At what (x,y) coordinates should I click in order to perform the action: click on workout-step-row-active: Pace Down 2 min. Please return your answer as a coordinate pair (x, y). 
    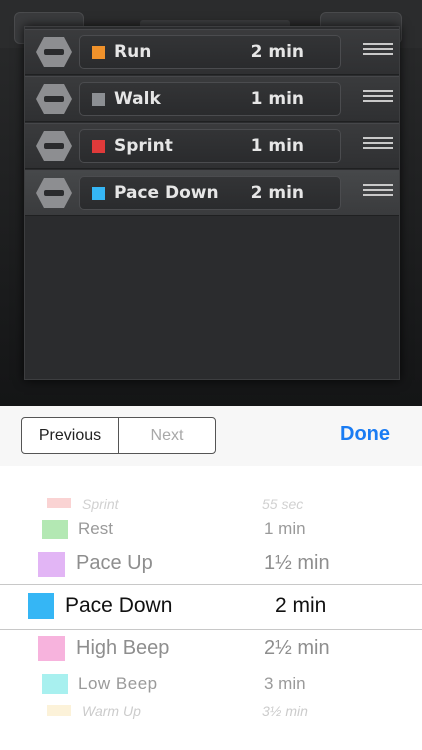
    Looking at the image, I should click on (212, 193).